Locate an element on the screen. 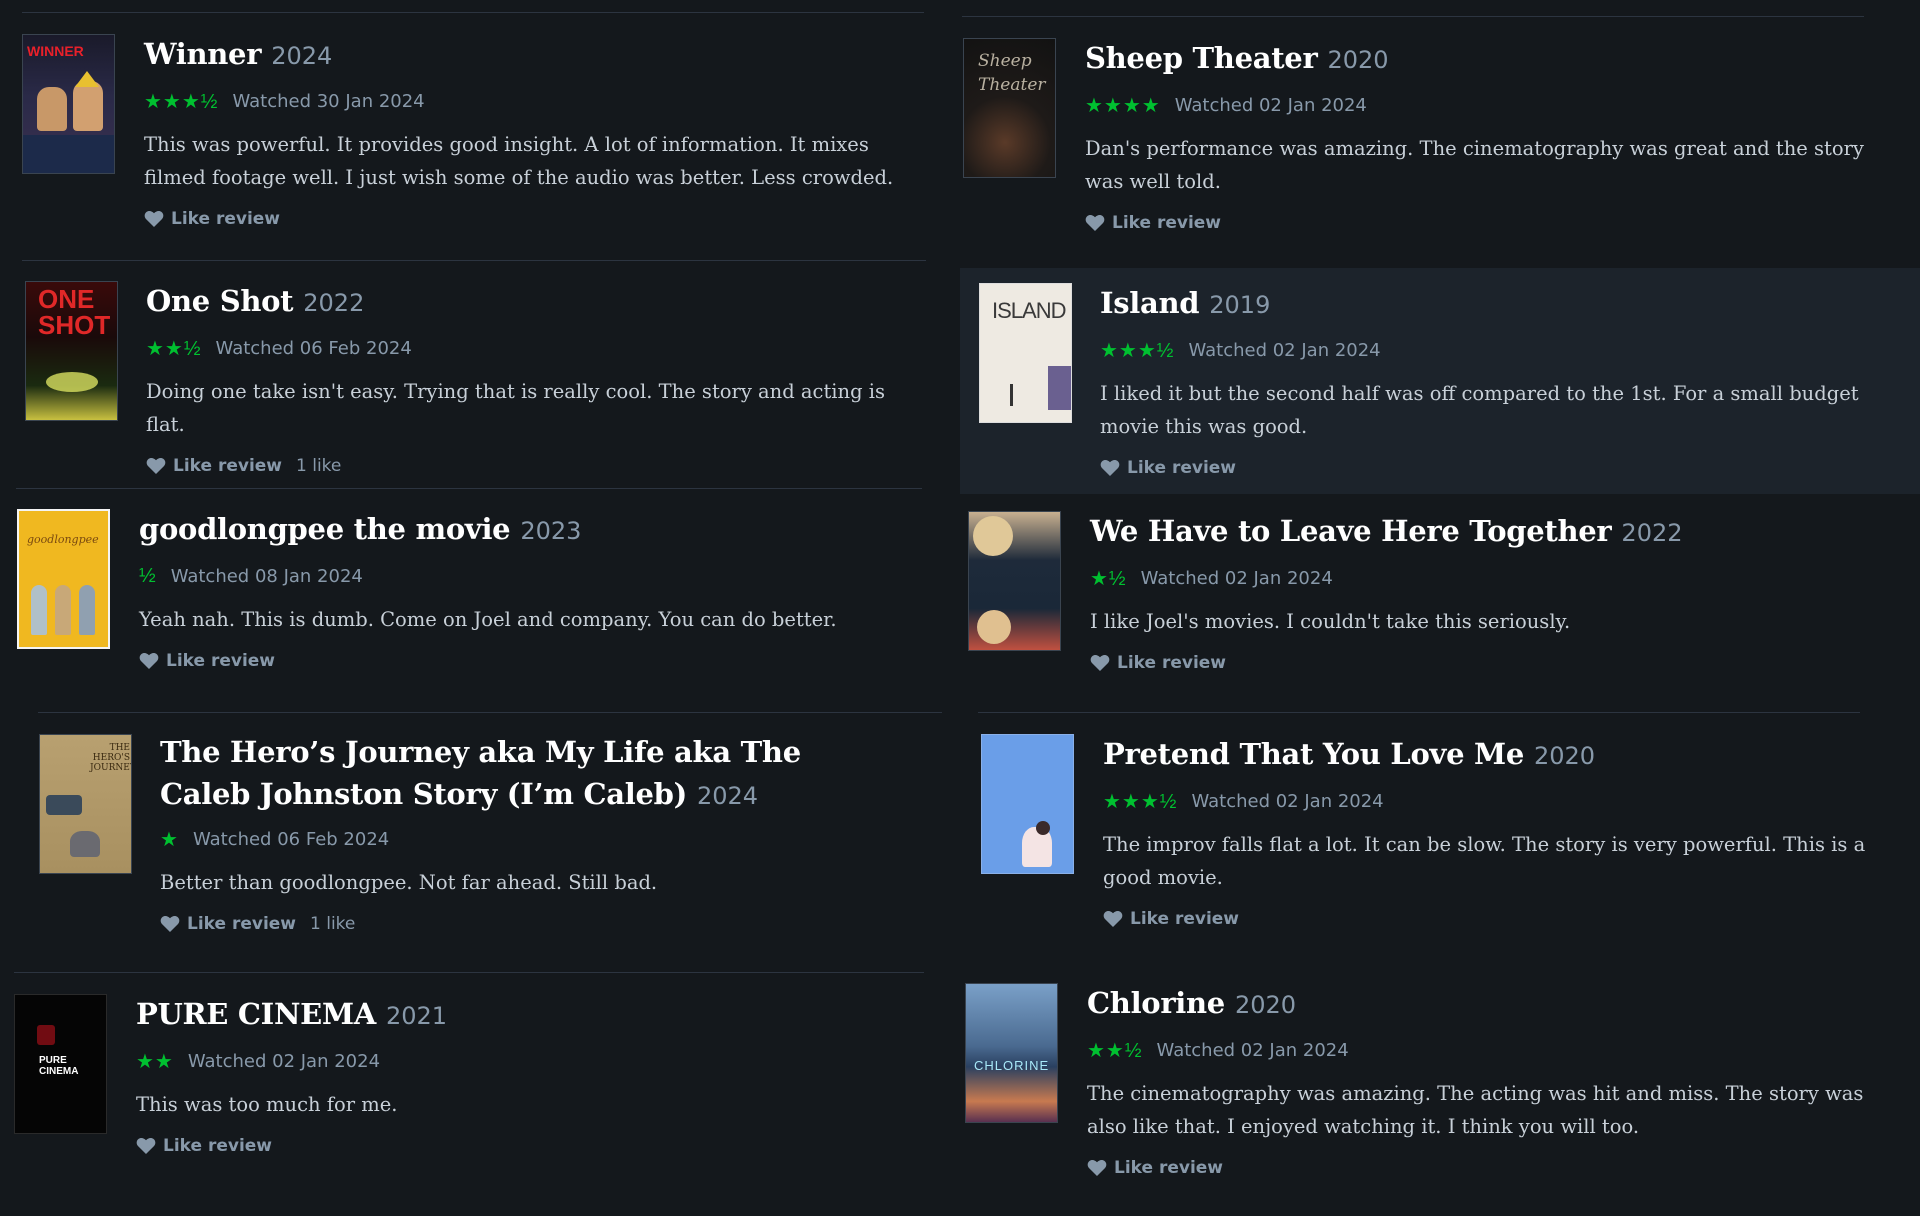 This screenshot has height=1216, width=1920. poster-title-text: ISLAND is located at coordinates (1029, 310).